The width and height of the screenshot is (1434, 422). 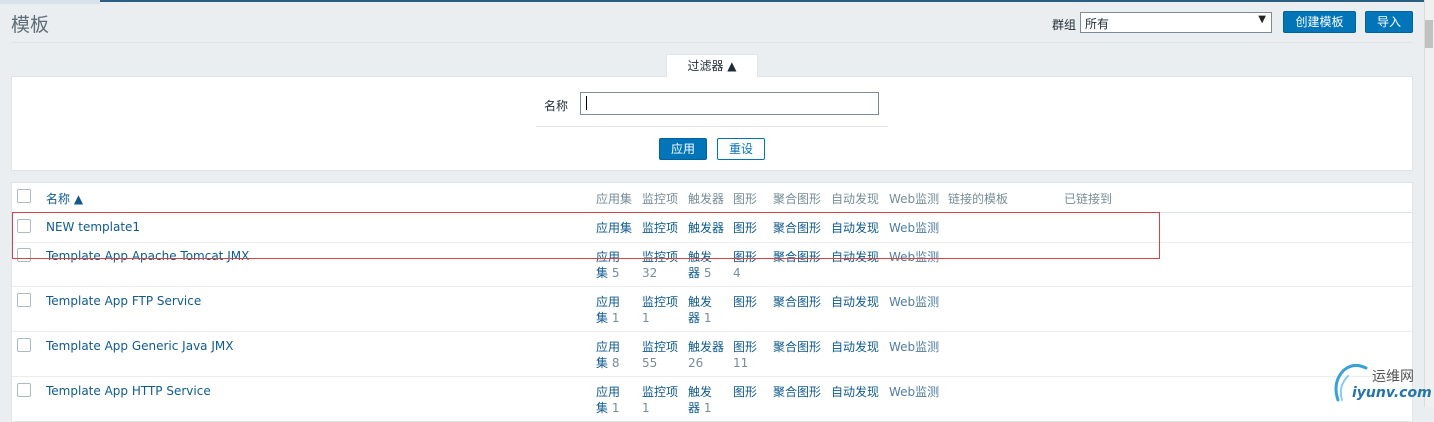 I want to click on column-header-web: Web监测, so click(x=914, y=199).